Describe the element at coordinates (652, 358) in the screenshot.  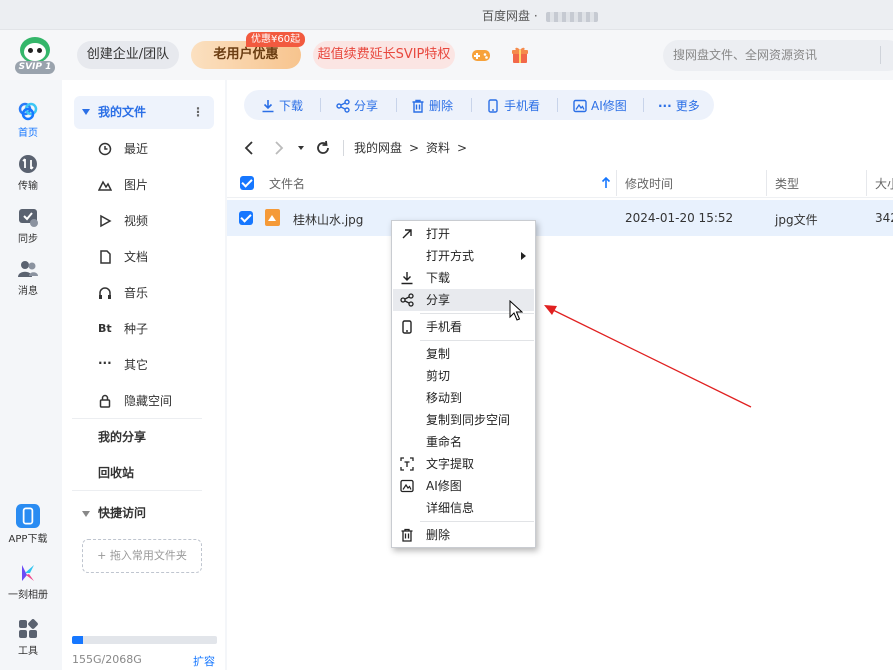
I see `annotation-arrow-line` at that location.